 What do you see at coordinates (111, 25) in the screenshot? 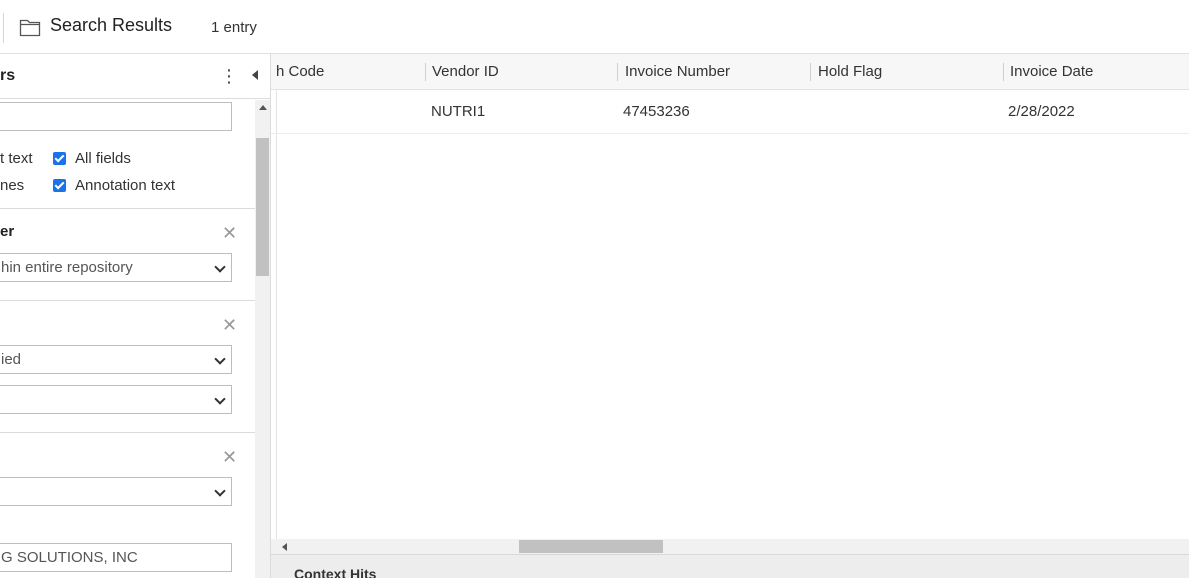
I see `page-title: Search Results` at bounding box center [111, 25].